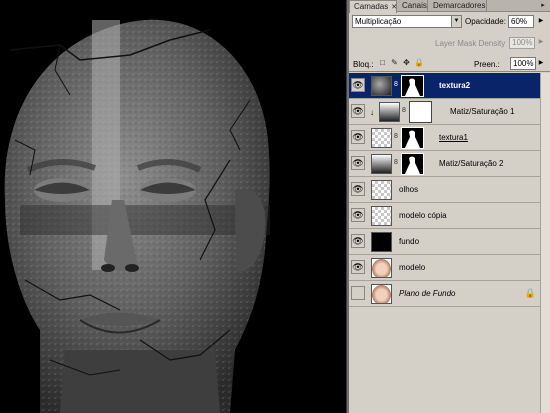  I want to click on layers-scrollbar, so click(545, 243).